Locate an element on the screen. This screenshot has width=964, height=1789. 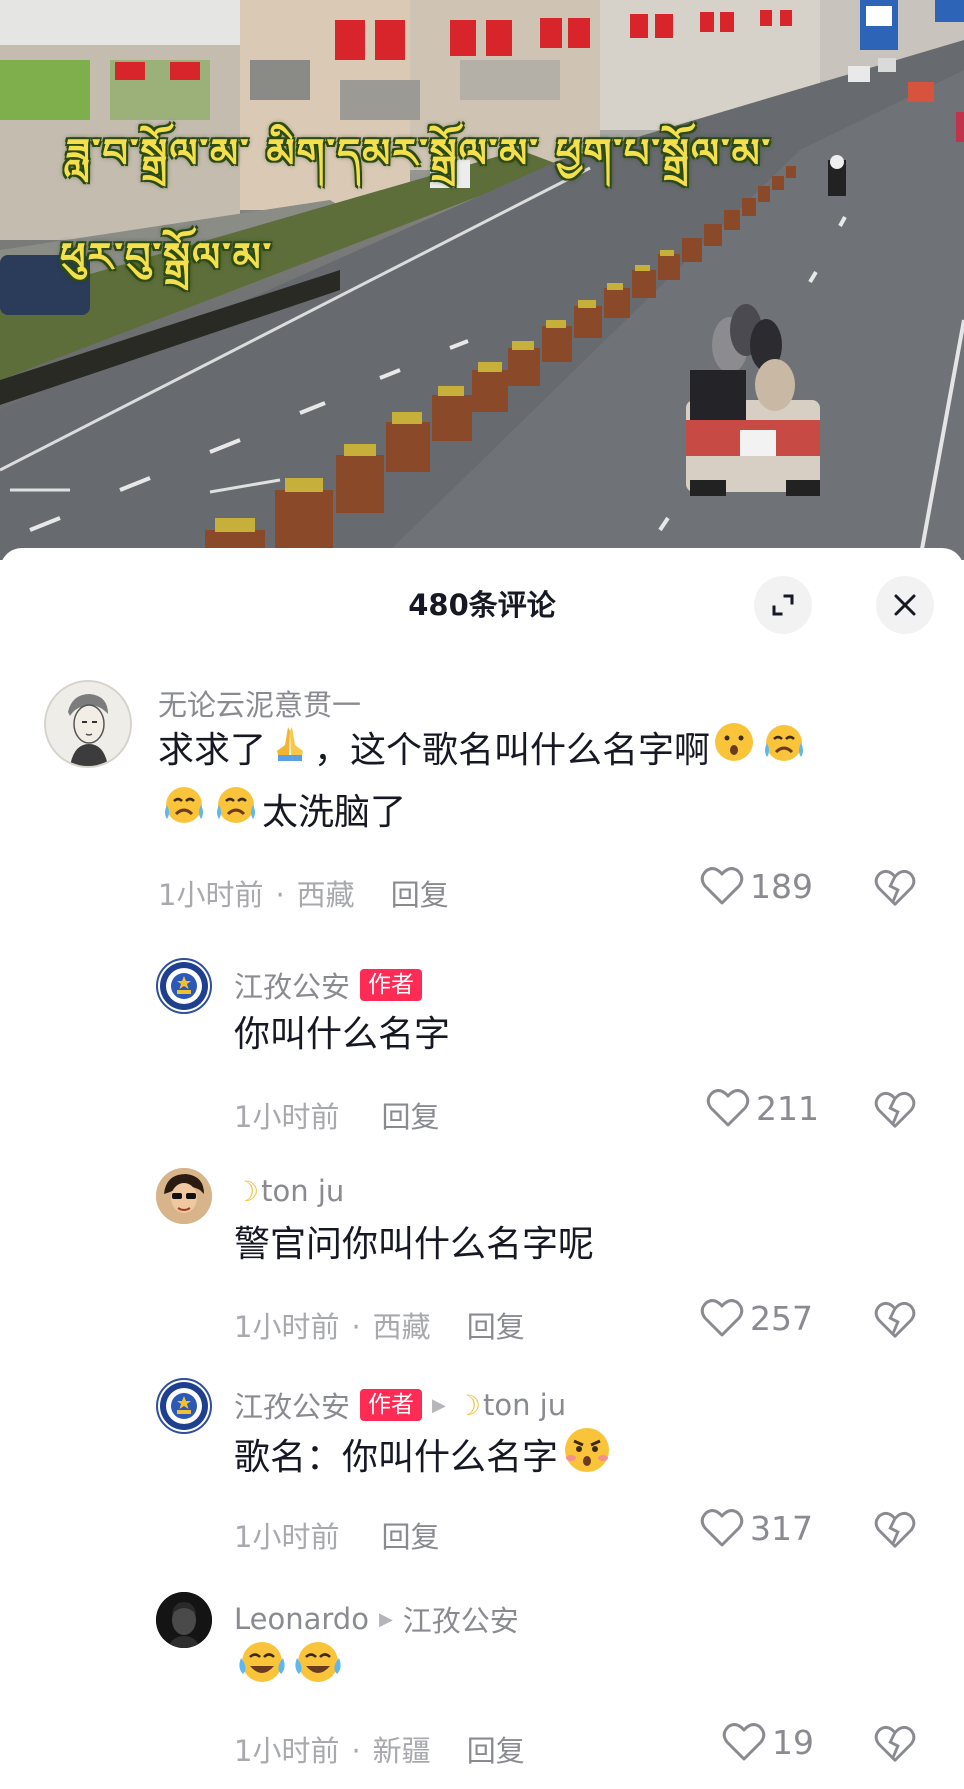
comment-text-part: 警官问你叫什么名字呢 is located at coordinates (414, 1244).